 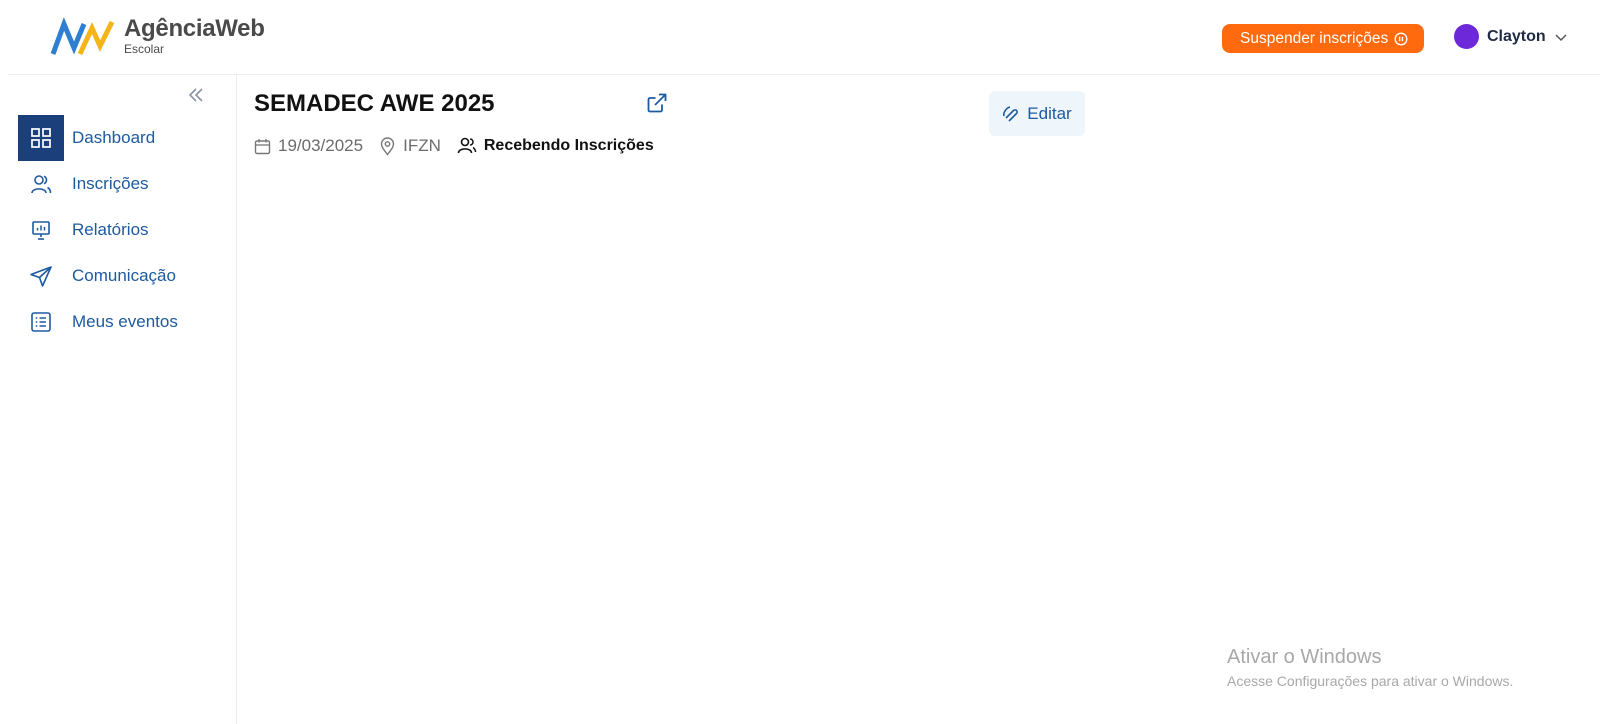 I want to click on edit-button: Editar, so click(x=1037, y=113).